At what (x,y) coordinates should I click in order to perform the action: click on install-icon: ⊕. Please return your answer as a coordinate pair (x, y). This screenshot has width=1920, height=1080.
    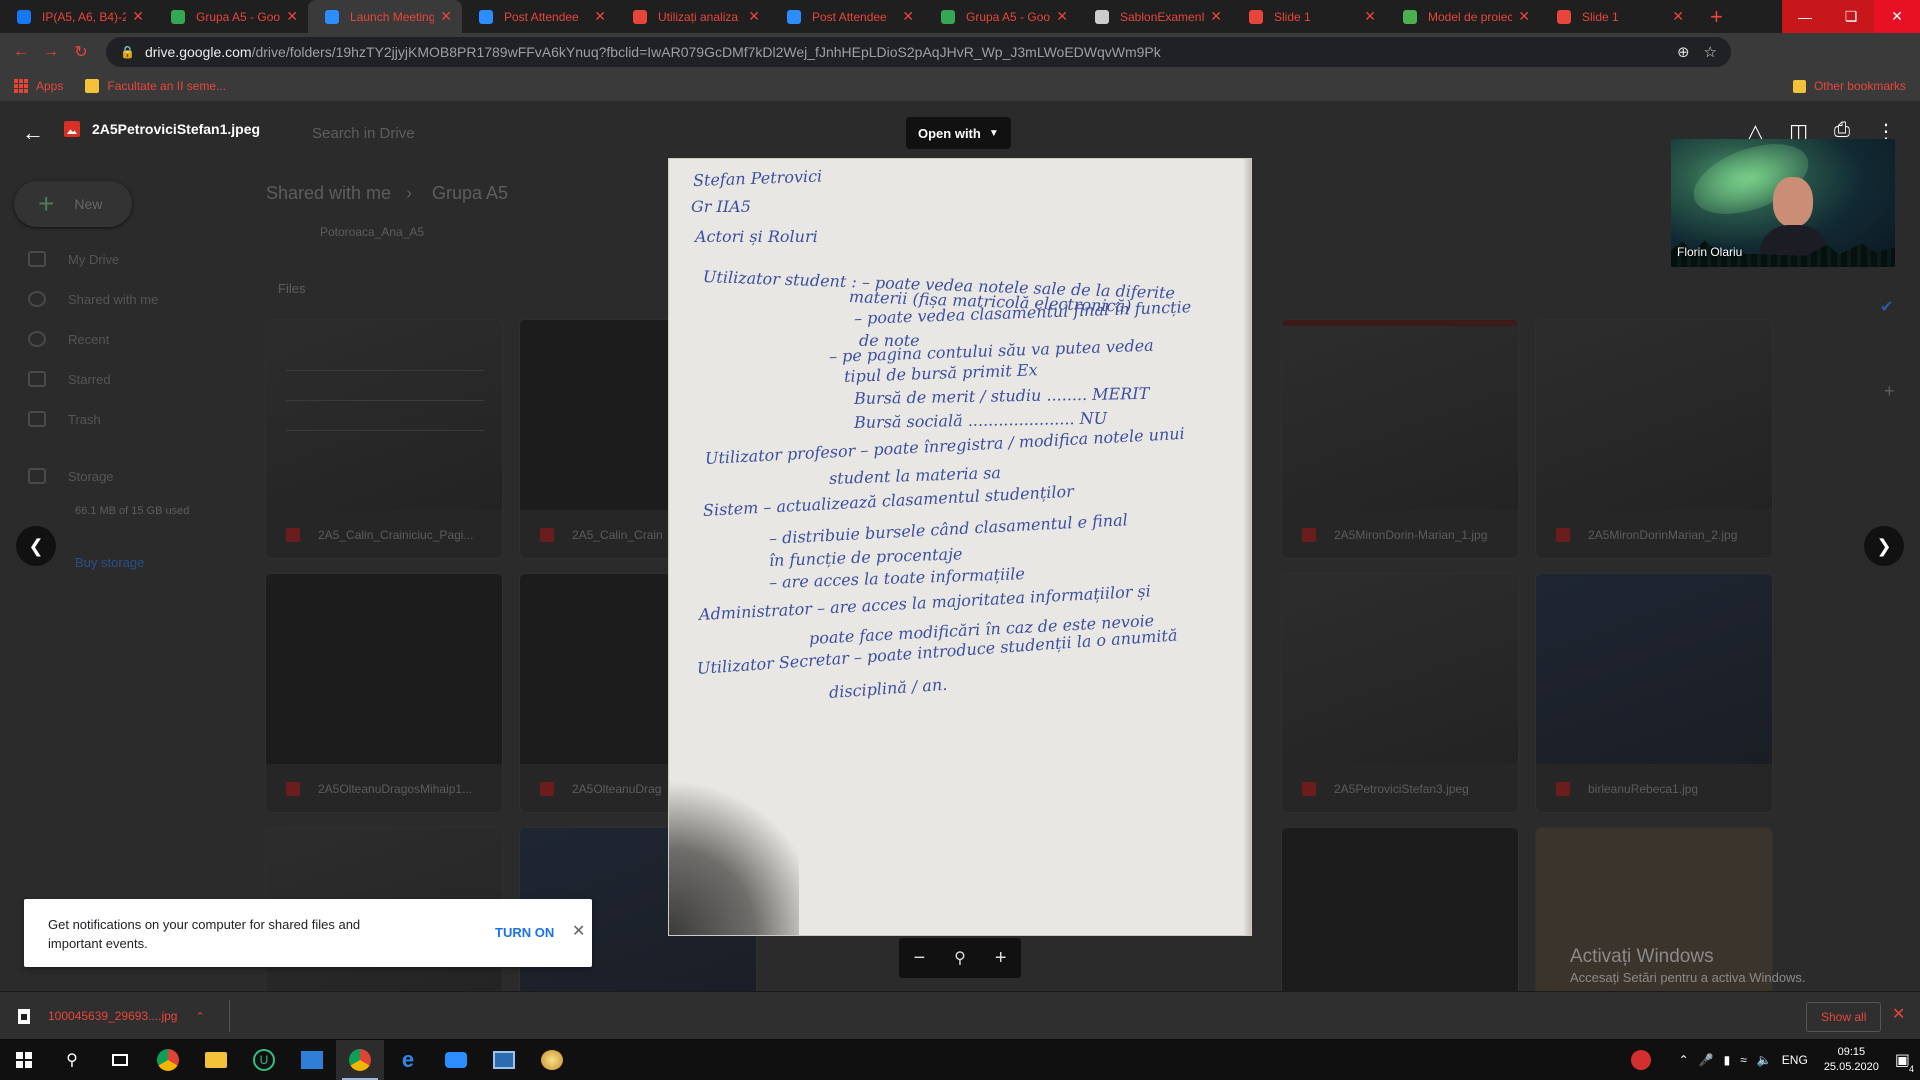
    Looking at the image, I should click on (1683, 52).